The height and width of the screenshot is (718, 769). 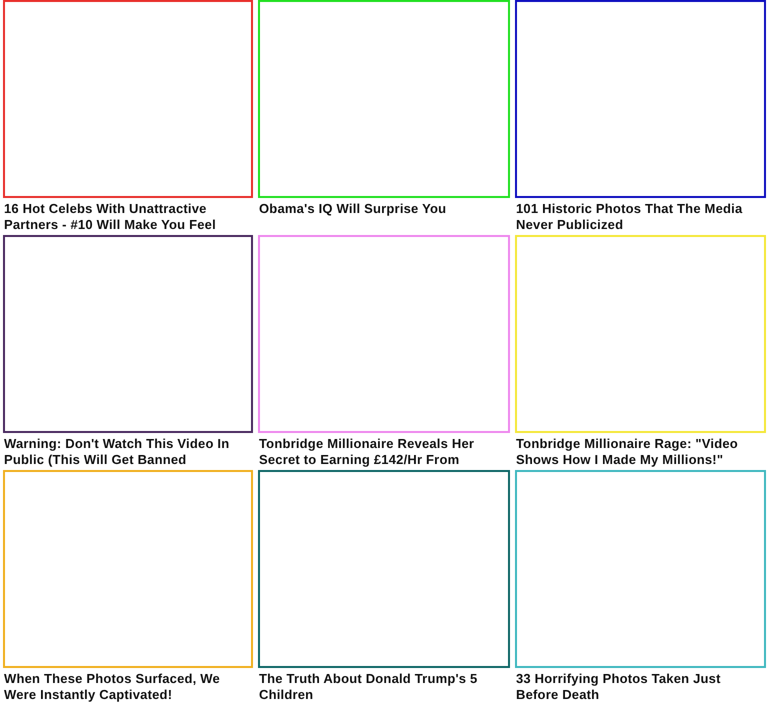 I want to click on article-title-link: 16 Hot Celebs With Unattractive Partners - #10 Will Make You Feel, so click(x=128, y=217).